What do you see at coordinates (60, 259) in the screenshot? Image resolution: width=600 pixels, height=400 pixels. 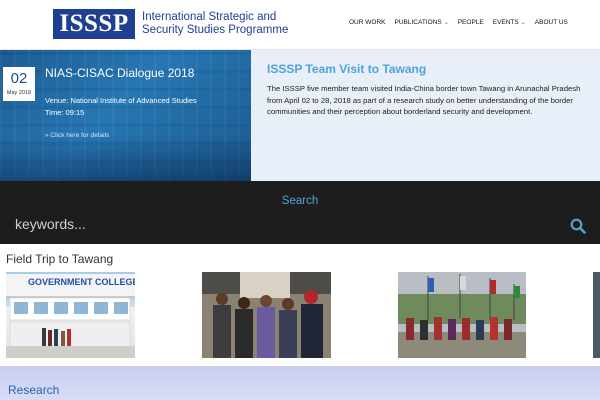 I see `field-trip-heading: Field Trip to Tawang` at bounding box center [60, 259].